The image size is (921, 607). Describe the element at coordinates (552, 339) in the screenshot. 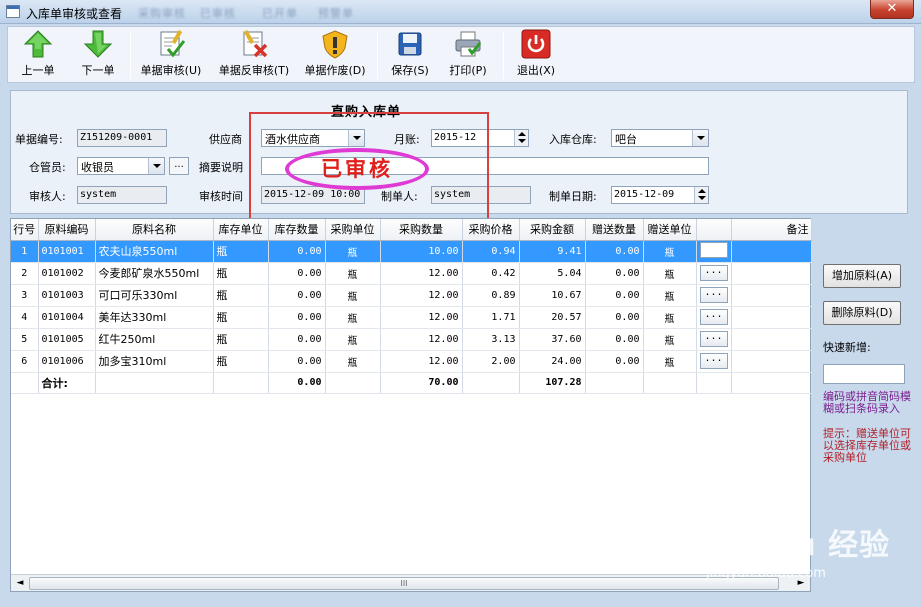

I see `table-cell: 37.60` at that location.